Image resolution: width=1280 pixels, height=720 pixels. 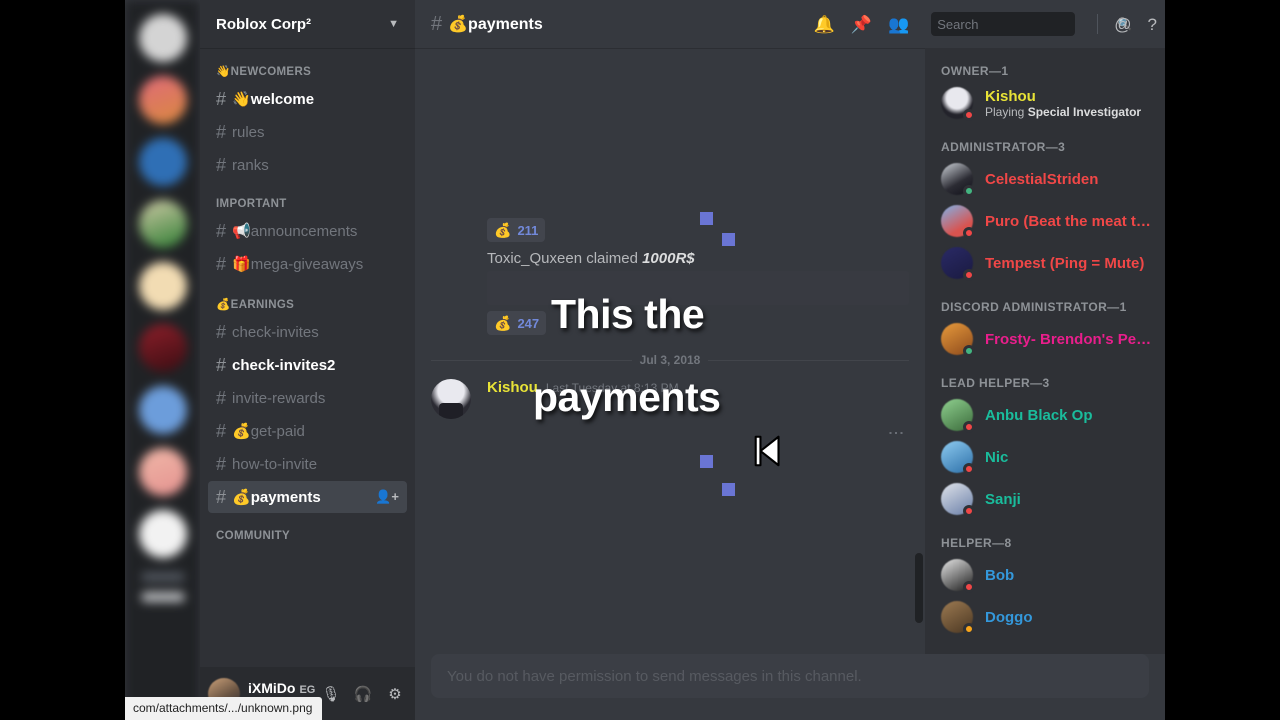 I want to click on member-list-item: Sanji, so click(x=1045, y=499).